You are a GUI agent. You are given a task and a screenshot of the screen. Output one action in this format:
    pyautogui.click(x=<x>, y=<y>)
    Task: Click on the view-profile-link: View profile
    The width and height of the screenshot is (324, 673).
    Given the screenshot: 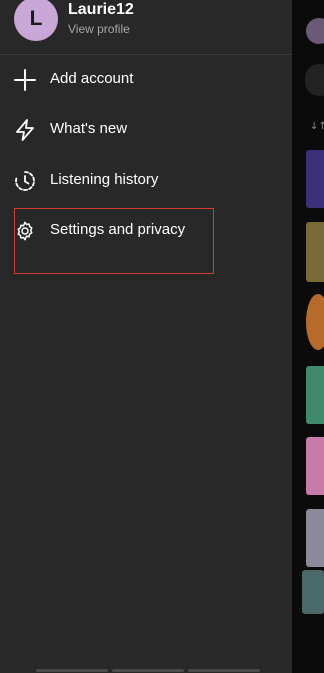 What is the action you would take?
    pyautogui.click(x=99, y=29)
    